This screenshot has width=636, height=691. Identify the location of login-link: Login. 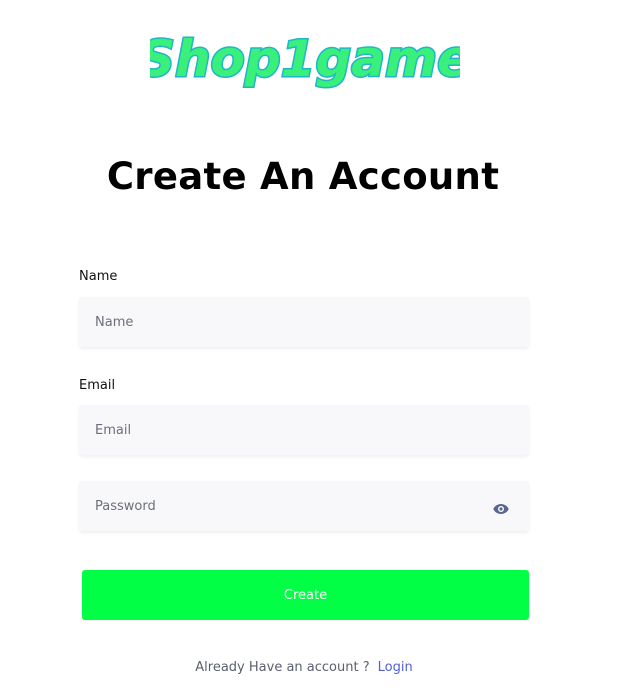
(395, 667).